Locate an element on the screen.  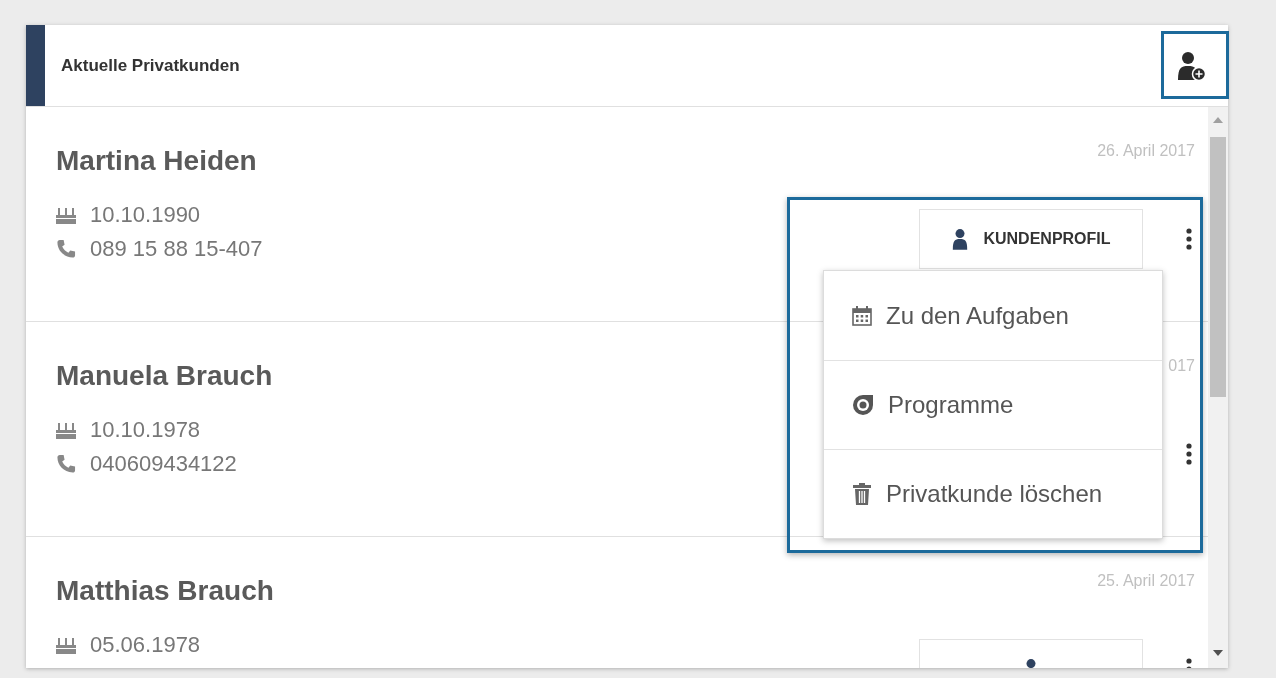
date-text: 017 is located at coordinates (1181, 366).